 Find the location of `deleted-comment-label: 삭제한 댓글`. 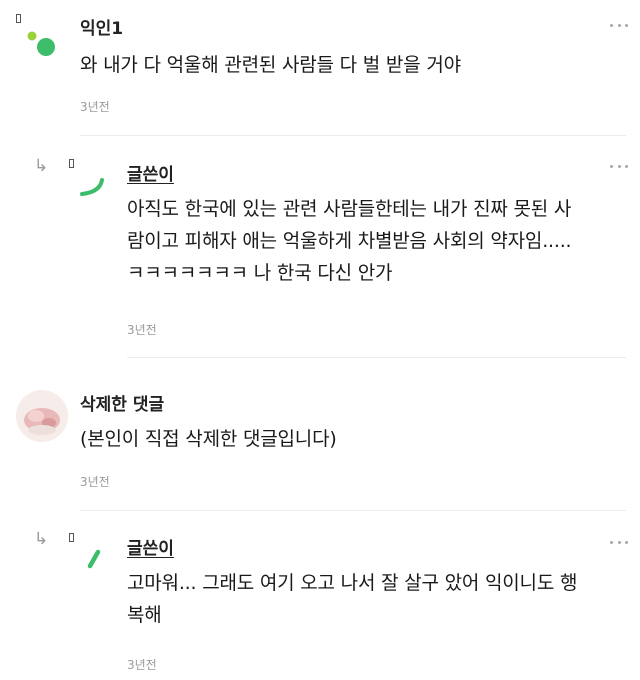

deleted-comment-label: 삭제한 댓글 is located at coordinates (122, 405).